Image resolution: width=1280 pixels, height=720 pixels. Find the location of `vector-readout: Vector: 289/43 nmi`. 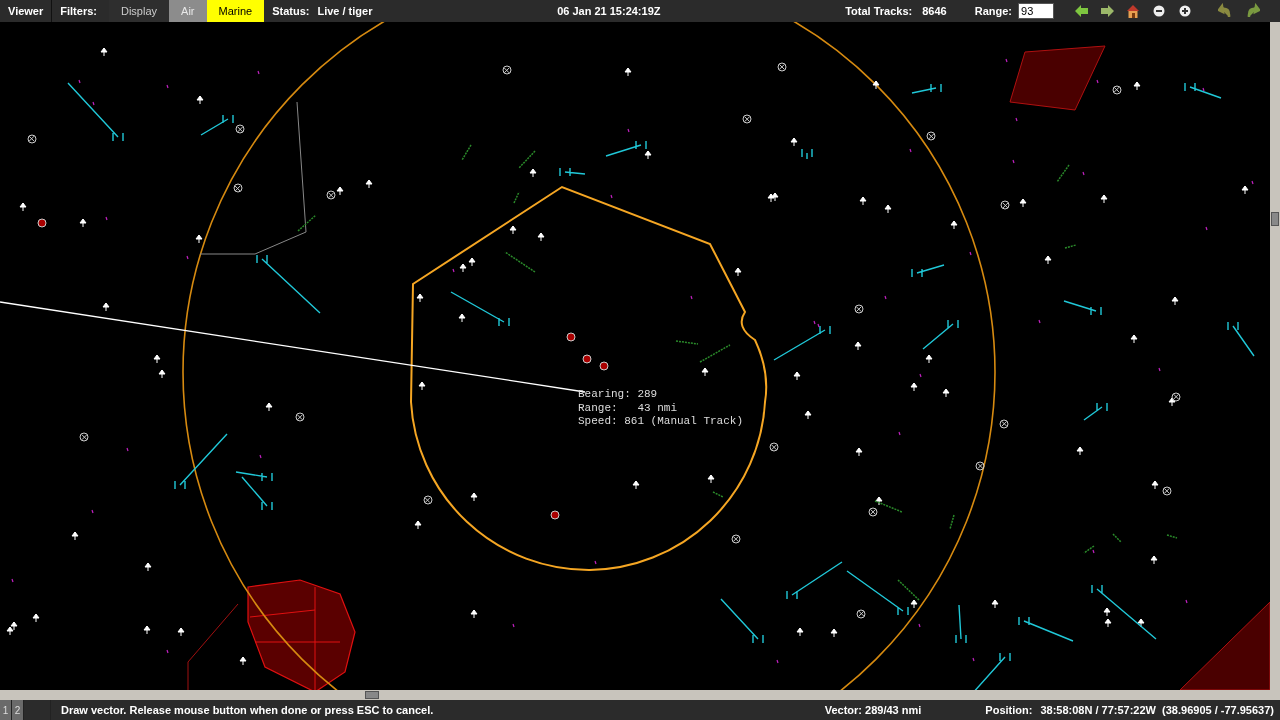

vector-readout: Vector: 289/43 nmi is located at coordinates (873, 710).